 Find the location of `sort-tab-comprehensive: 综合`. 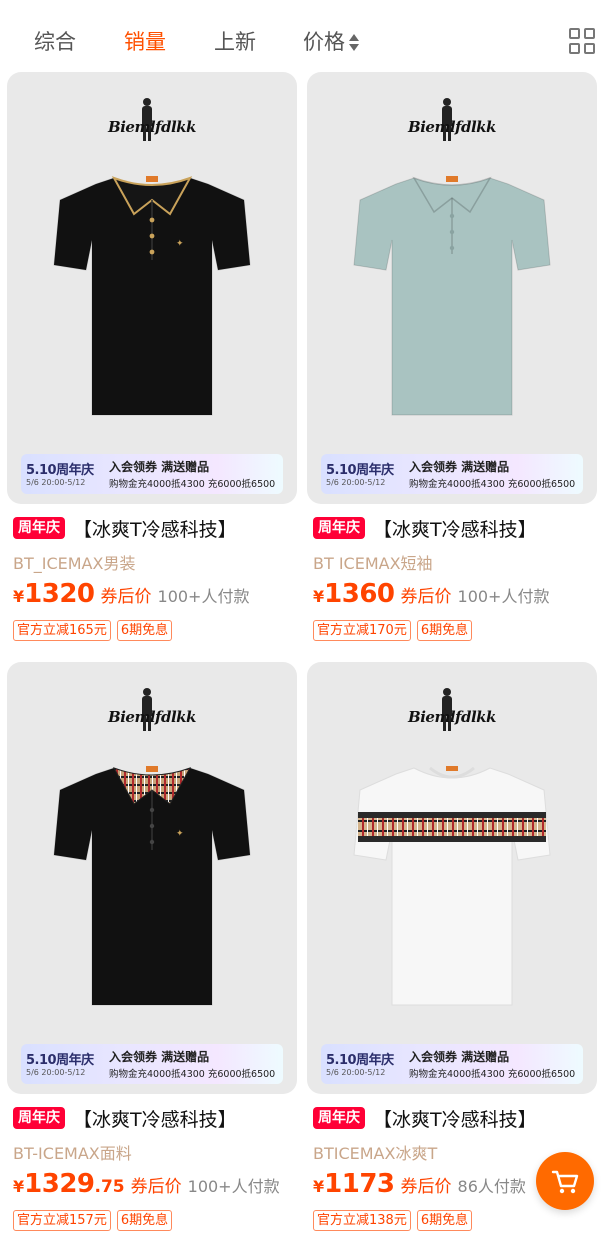

sort-tab-comprehensive: 综合 is located at coordinates (55, 42).